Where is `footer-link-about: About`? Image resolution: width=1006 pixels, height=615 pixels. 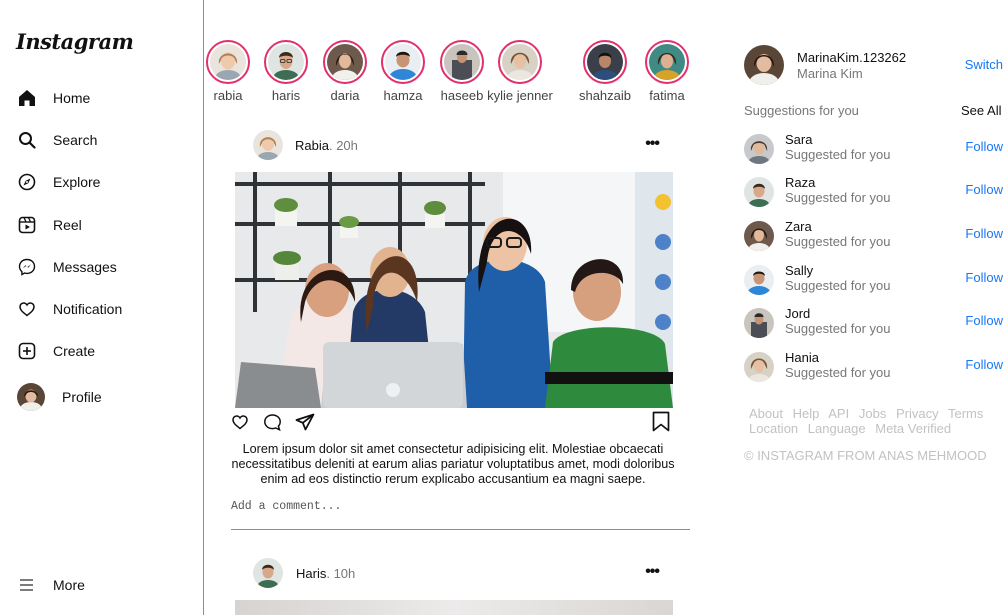
footer-link-about: About is located at coordinates (766, 413).